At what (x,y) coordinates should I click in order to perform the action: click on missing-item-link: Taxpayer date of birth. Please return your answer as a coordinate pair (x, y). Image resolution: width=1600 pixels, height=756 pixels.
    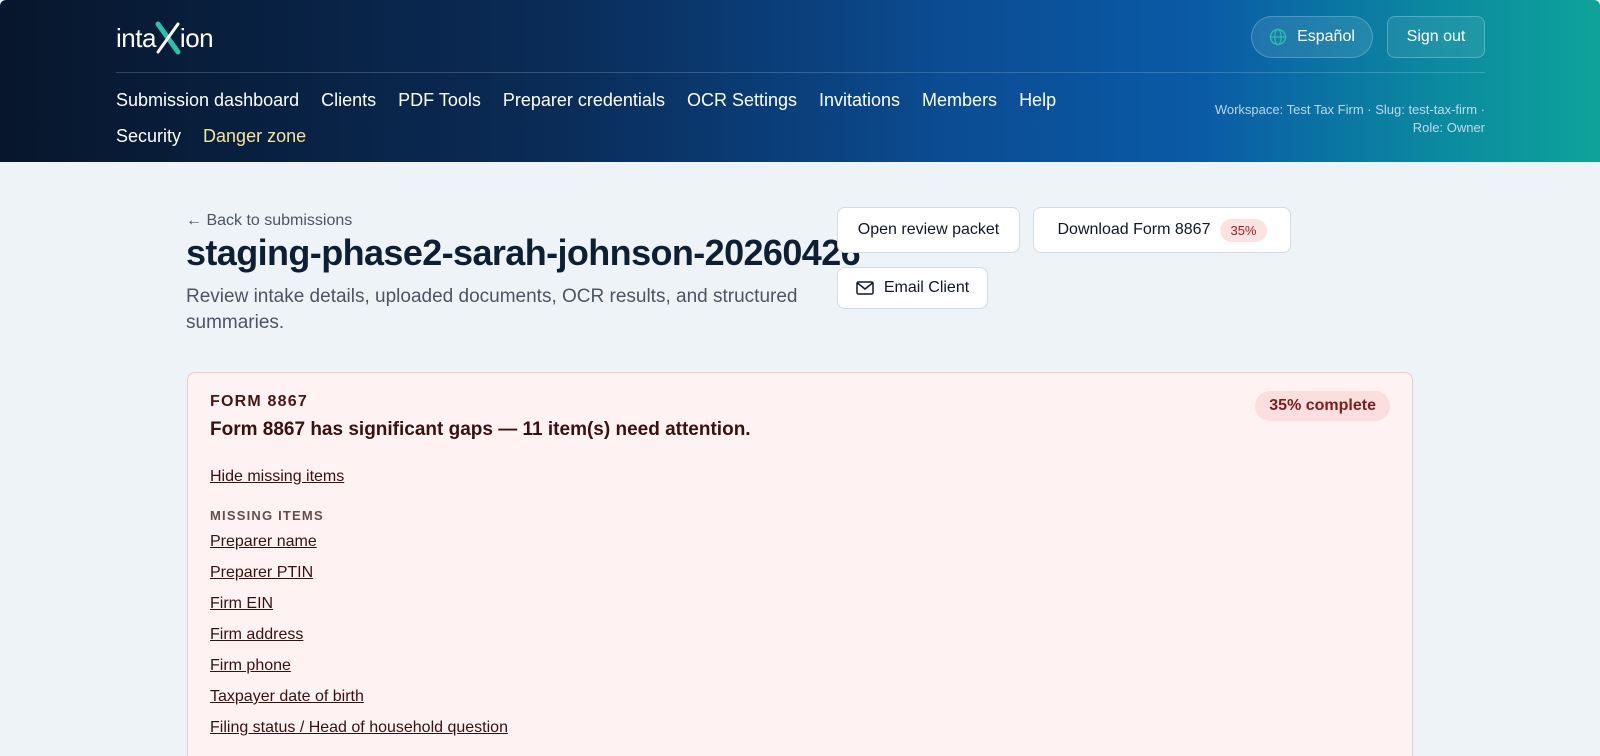
    Looking at the image, I should click on (359, 703).